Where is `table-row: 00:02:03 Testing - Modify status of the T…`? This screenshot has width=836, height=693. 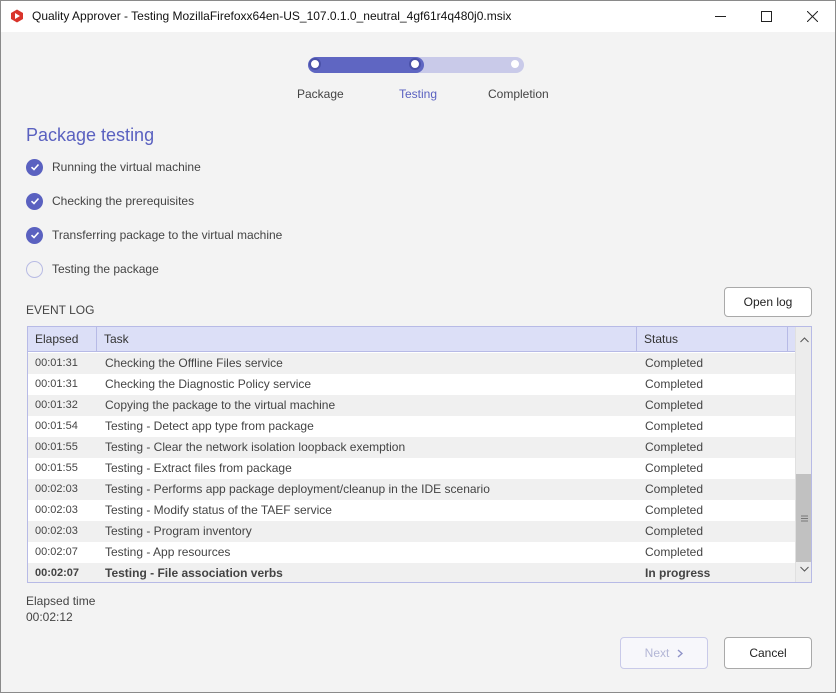
table-row: 00:02:03 Testing - Modify status of the T… is located at coordinates (411, 510).